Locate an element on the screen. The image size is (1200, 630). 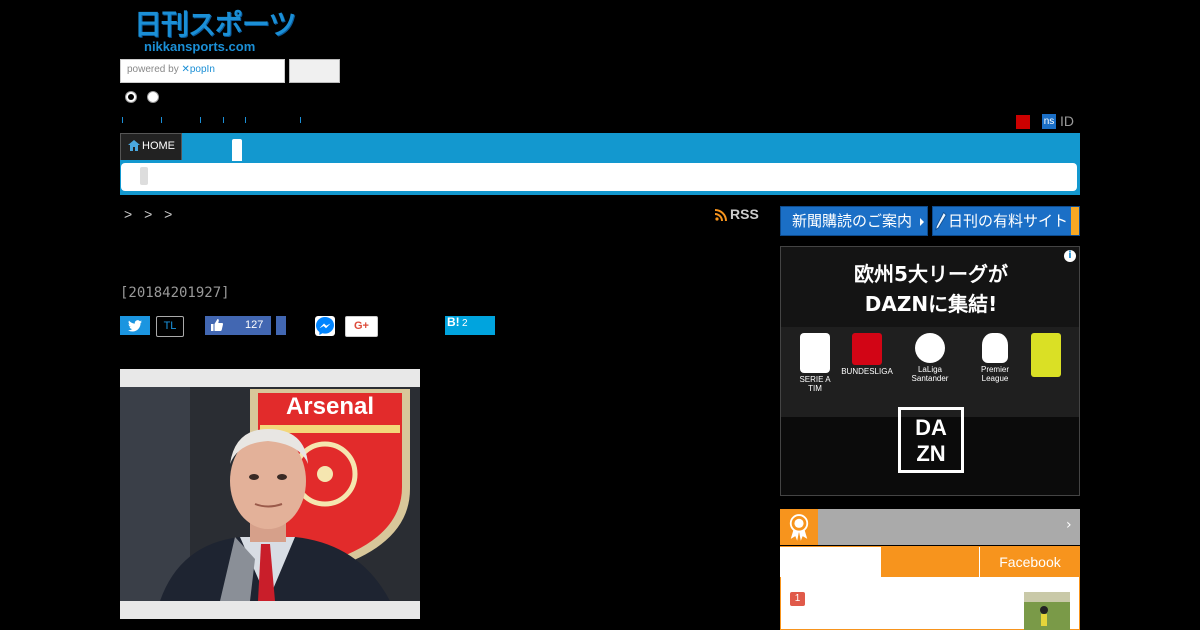
league-name-laliga: LaLiga Santander is located at coordinates (930, 374).